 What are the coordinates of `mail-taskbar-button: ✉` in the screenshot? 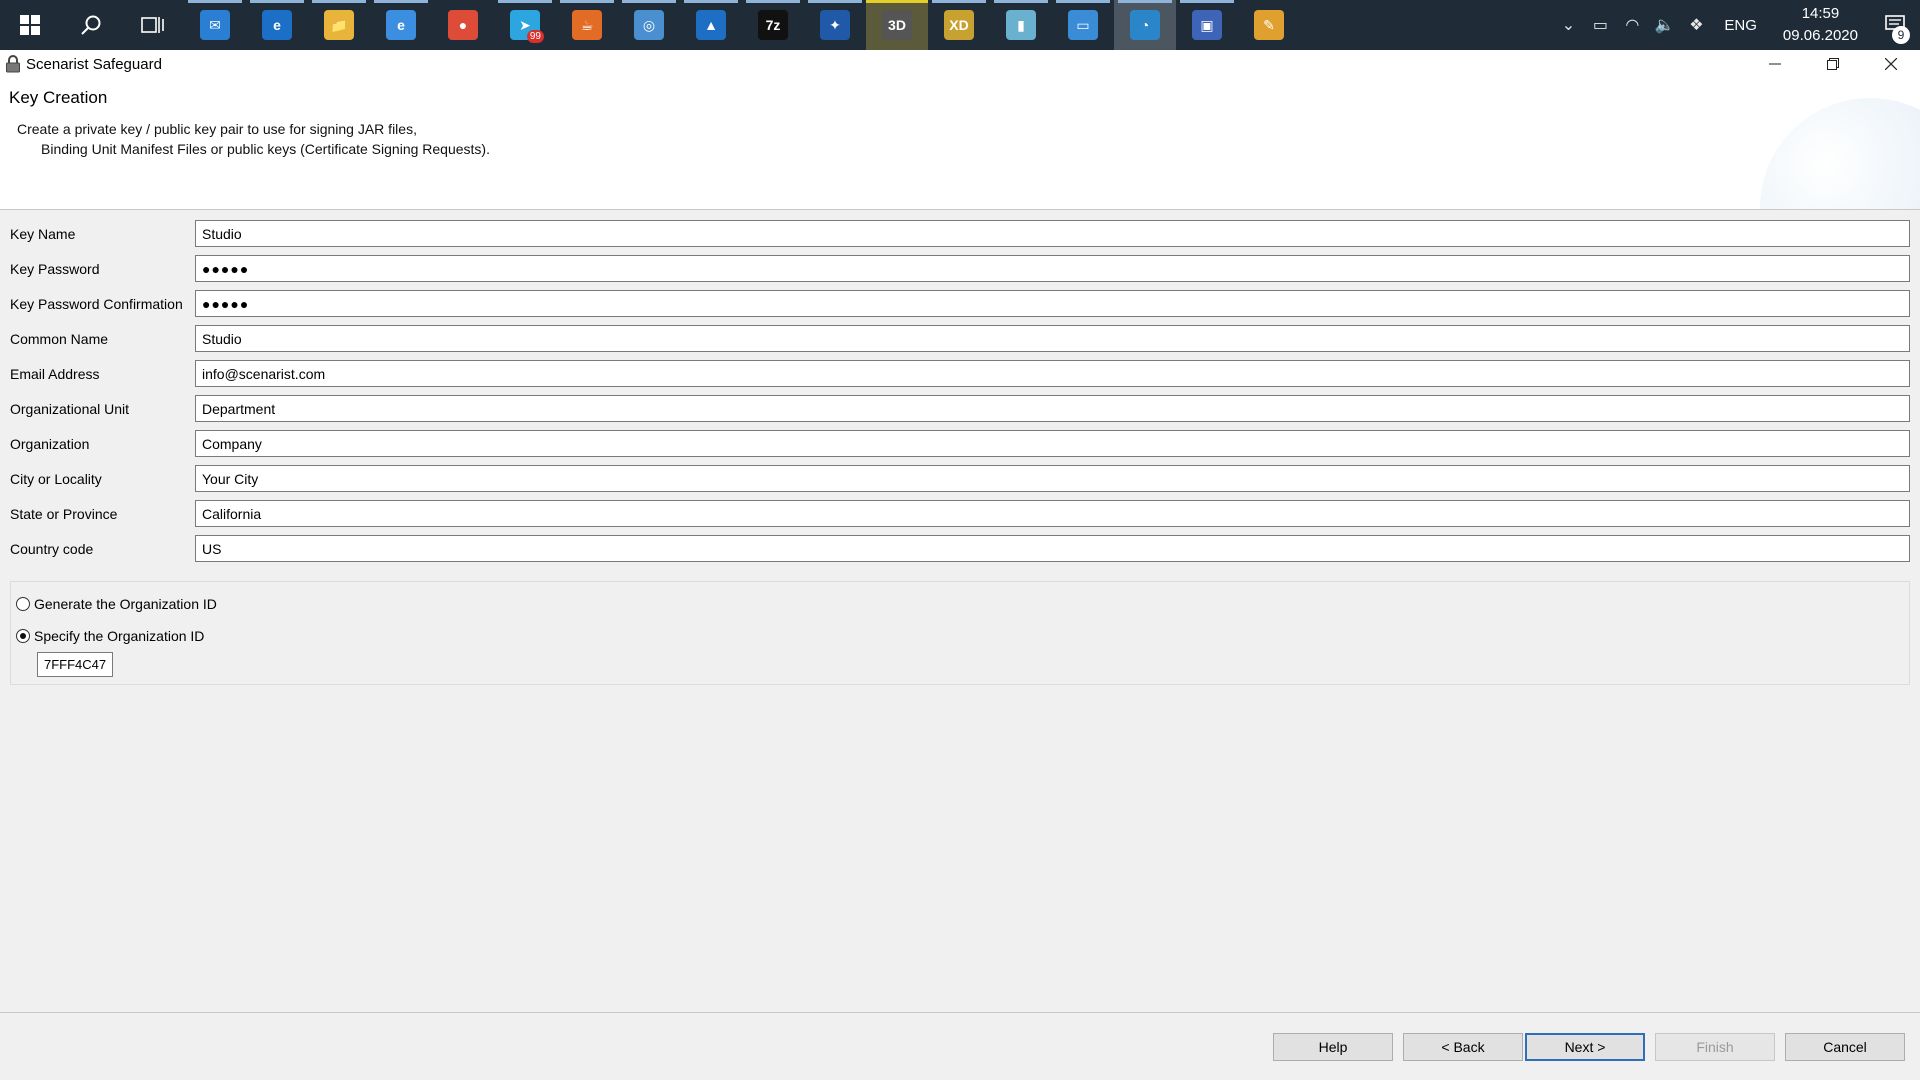 It's located at (215, 25).